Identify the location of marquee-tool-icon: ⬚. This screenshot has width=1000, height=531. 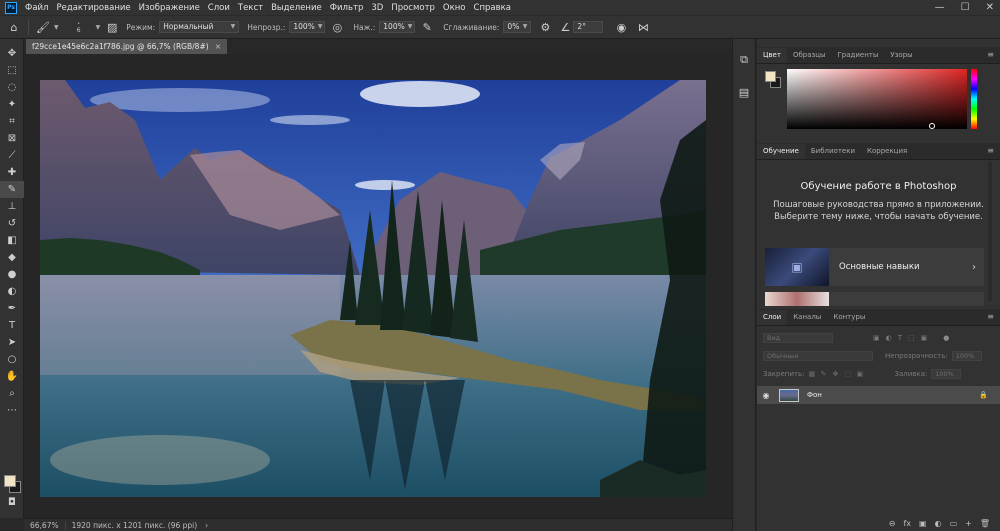
(12, 70).